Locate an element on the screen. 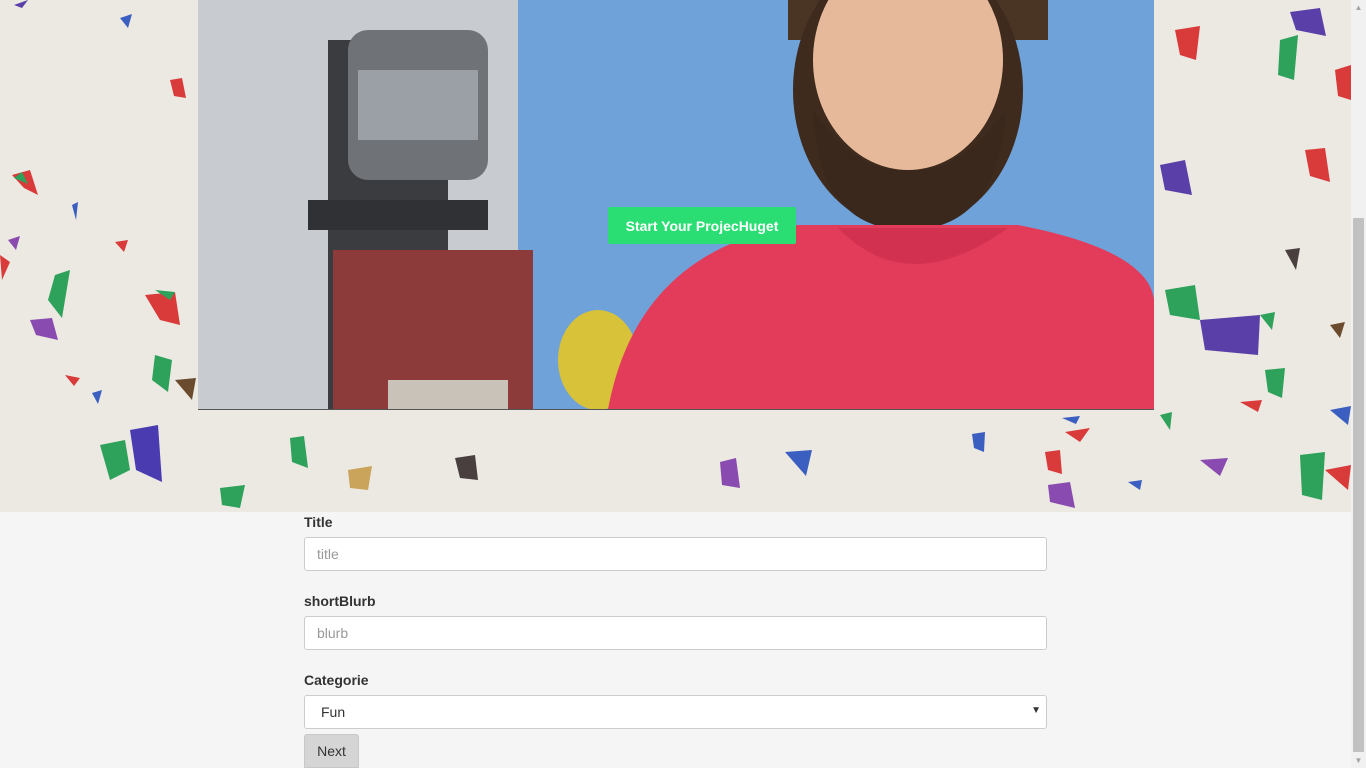 This screenshot has height=768, width=1366. category-field-group: Categorie Fun ▼ is located at coordinates (675, 699).